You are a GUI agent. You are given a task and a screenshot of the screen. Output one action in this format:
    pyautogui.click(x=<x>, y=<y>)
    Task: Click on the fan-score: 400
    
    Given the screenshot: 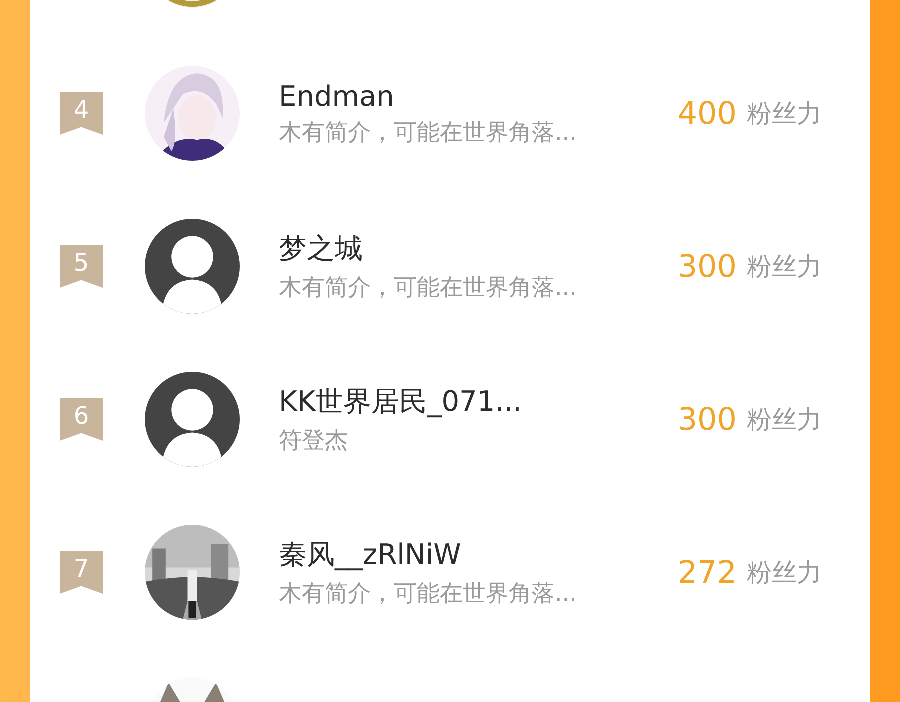 What is the action you would take?
    pyautogui.click(x=707, y=114)
    